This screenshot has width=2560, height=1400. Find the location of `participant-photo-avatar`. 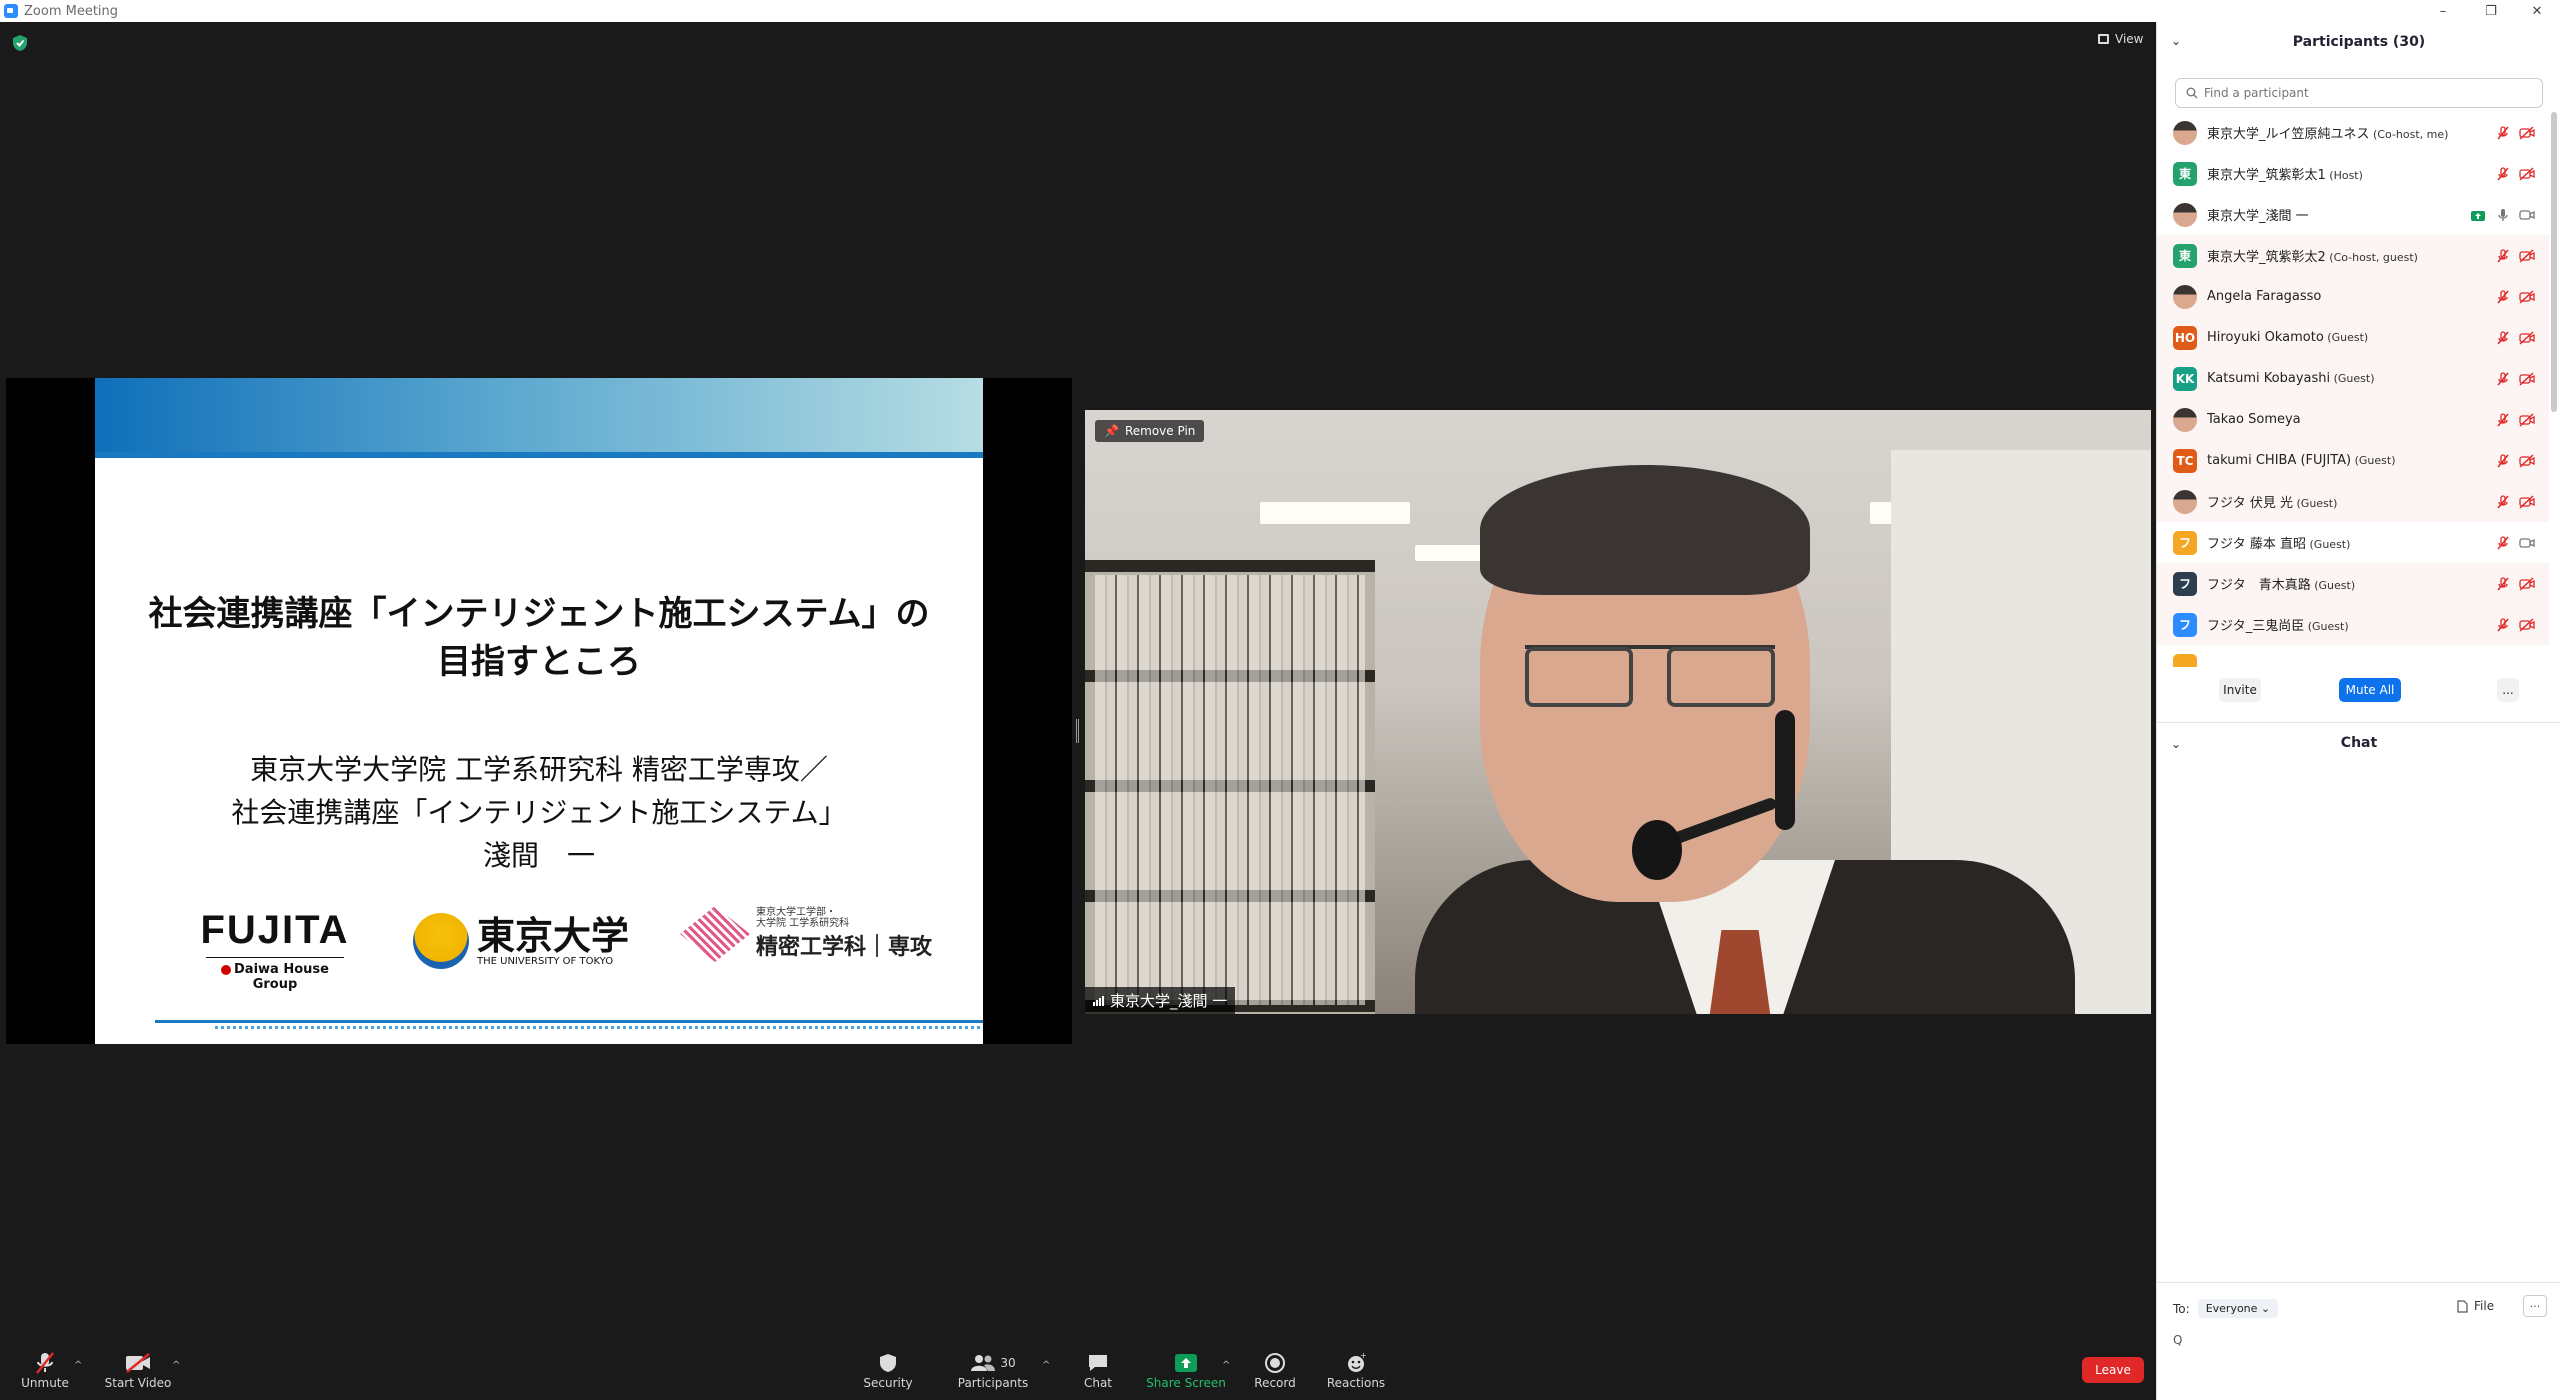

participant-photo-avatar is located at coordinates (2185, 214).